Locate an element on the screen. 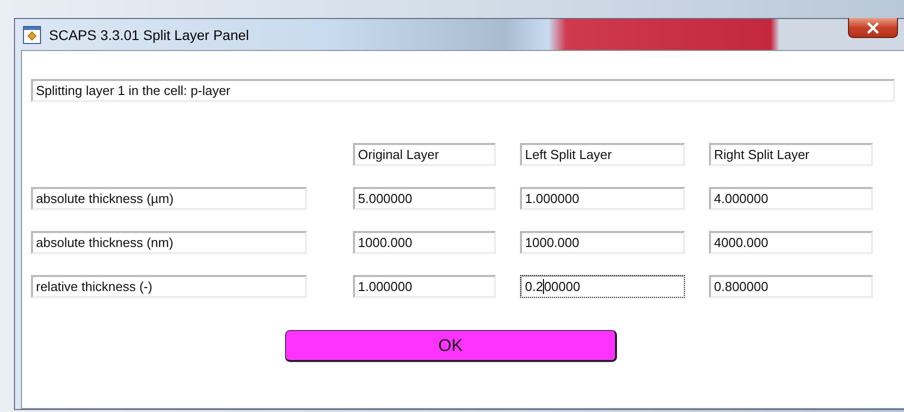 This screenshot has height=412, width=904. close-icon is located at coordinates (873, 28).